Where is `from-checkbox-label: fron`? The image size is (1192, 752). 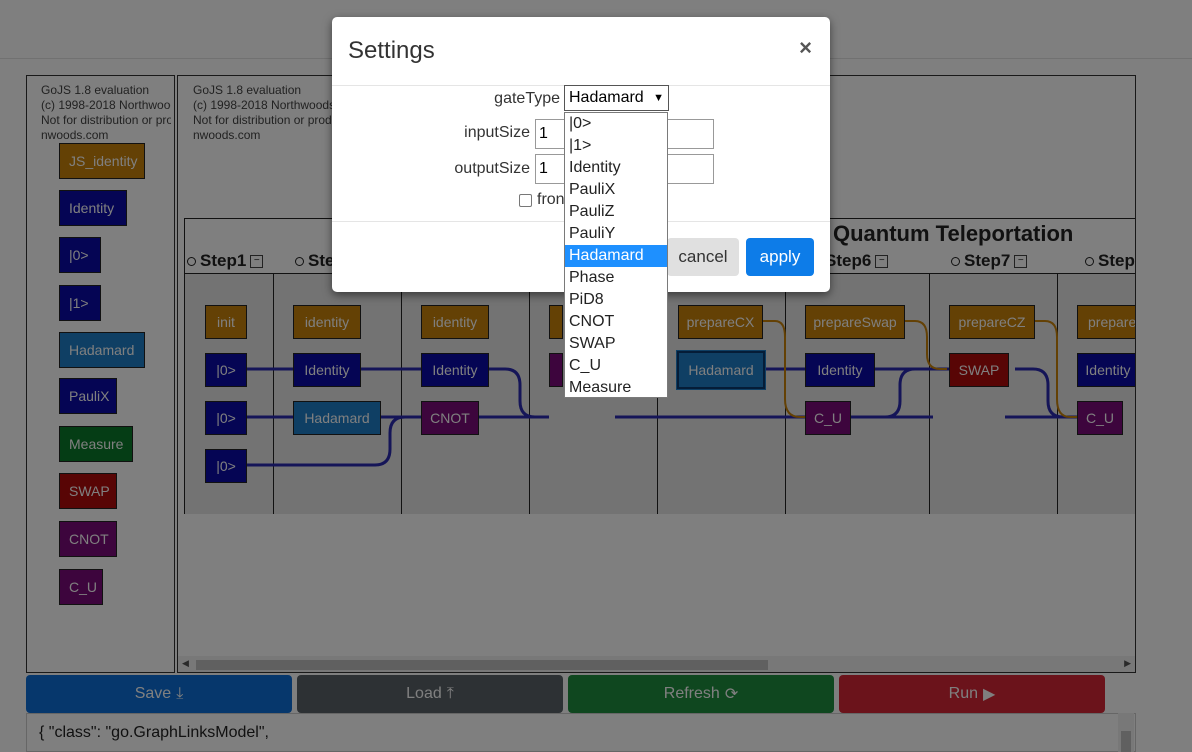
from-checkbox-label: fron is located at coordinates (551, 199).